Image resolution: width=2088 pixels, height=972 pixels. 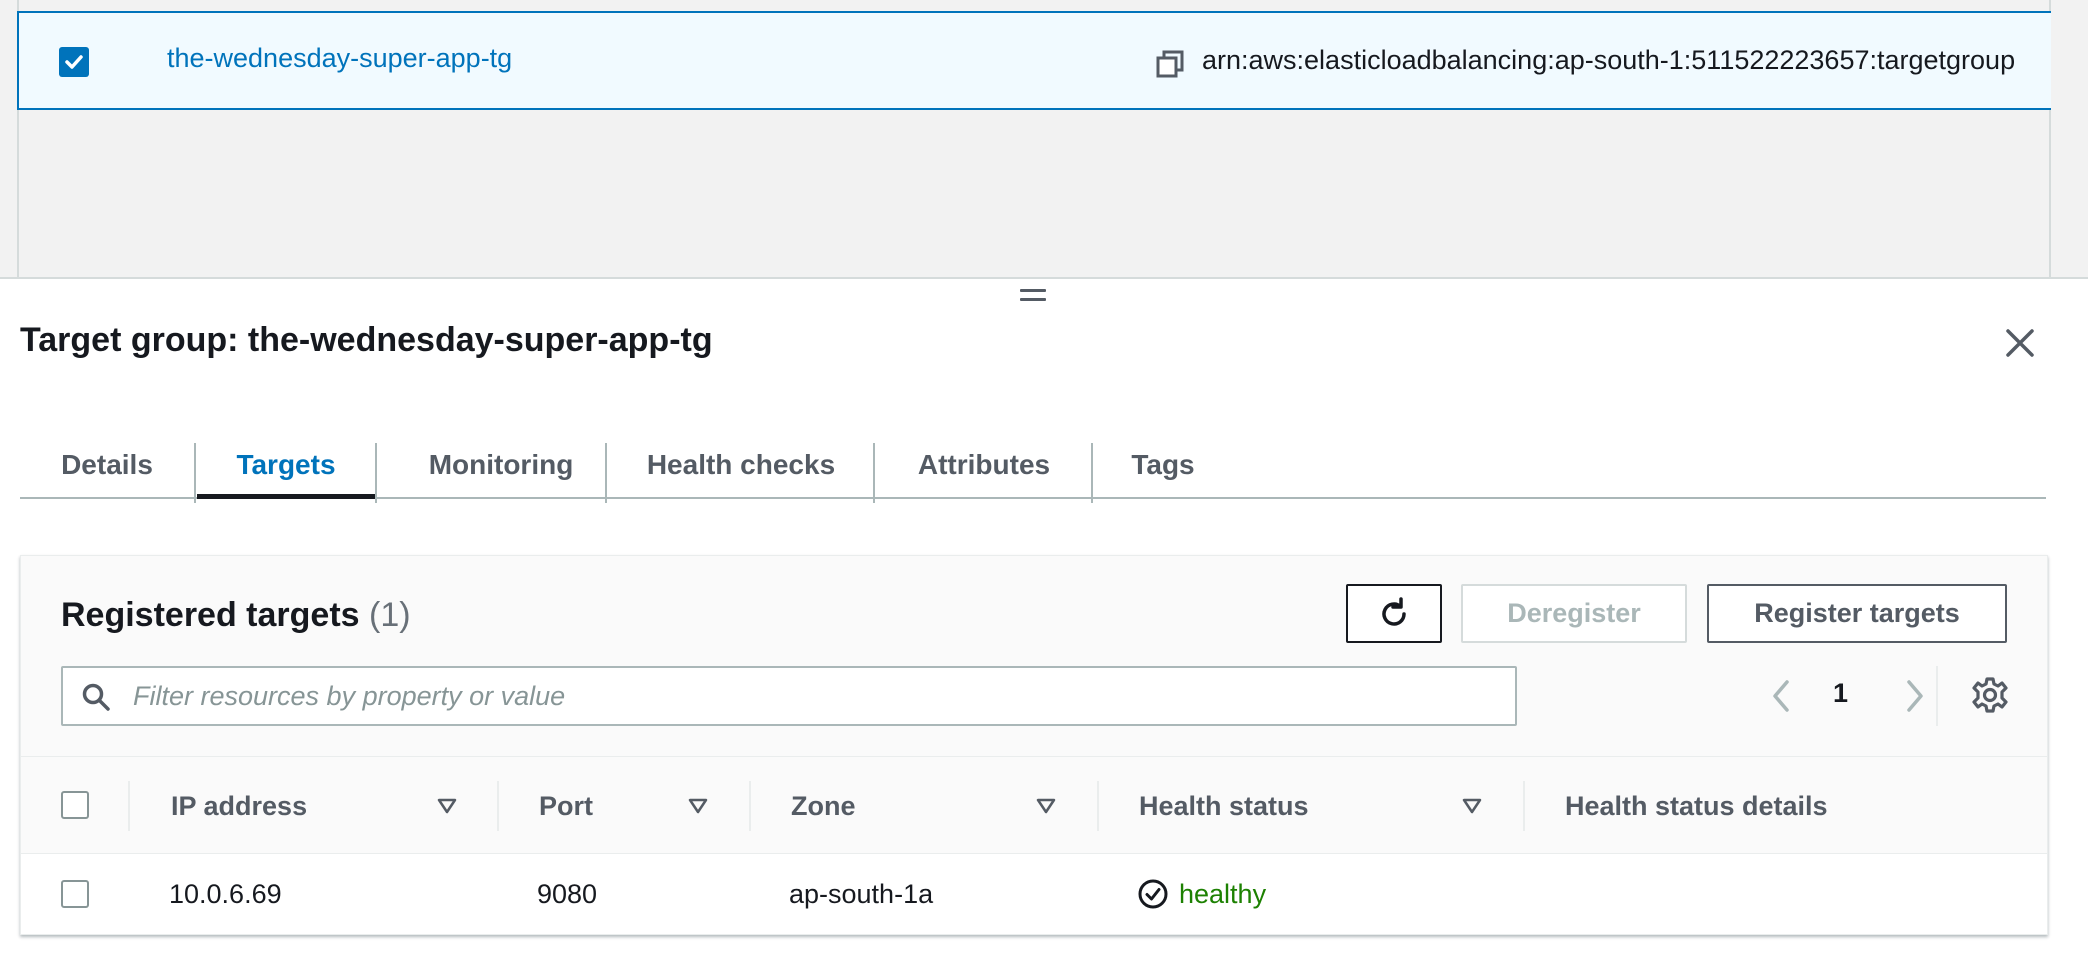 I want to click on split-panel-resize-handle, so click(x=1033, y=297).